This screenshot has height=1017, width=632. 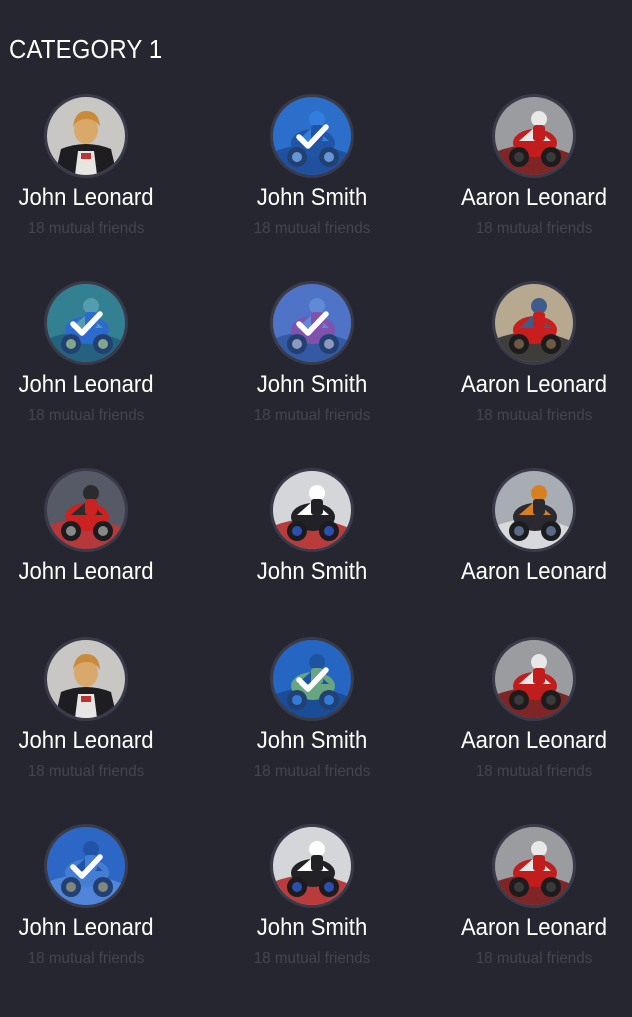 I want to click on person-card: John Leonard, so click(x=95, y=548).